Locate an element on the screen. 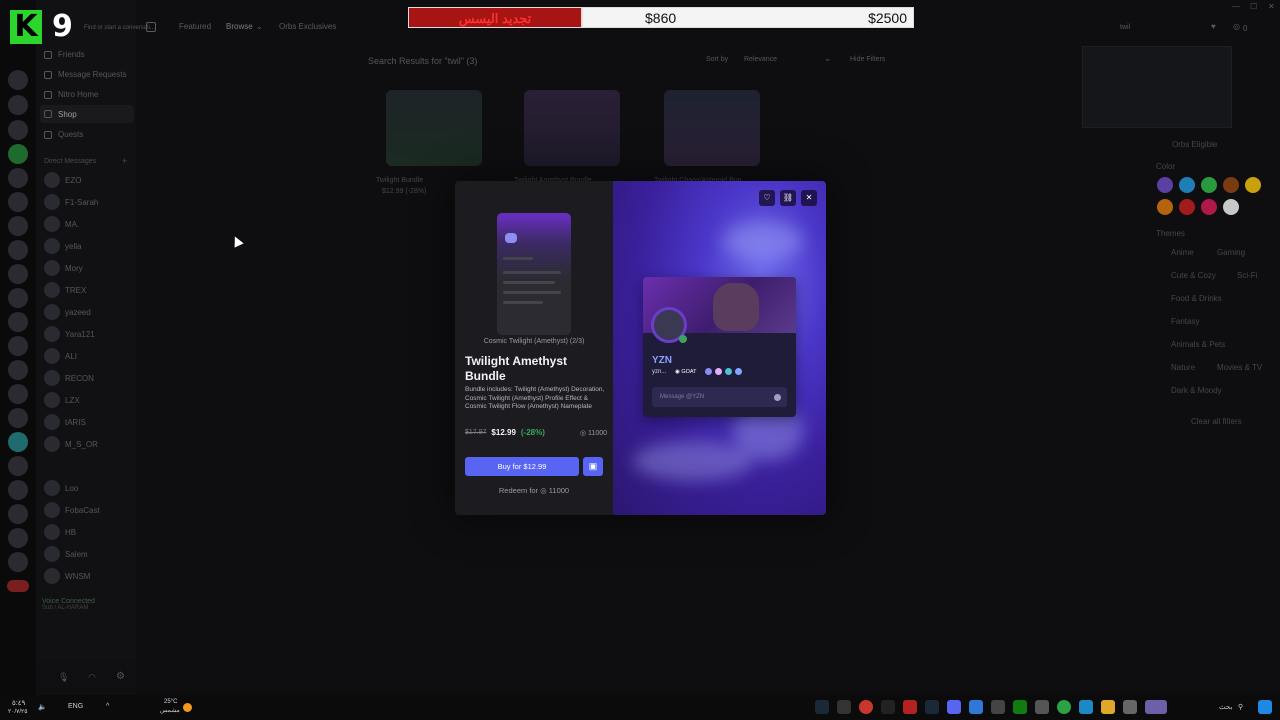 The image size is (1280, 720). edge-icon is located at coordinates (1086, 707).